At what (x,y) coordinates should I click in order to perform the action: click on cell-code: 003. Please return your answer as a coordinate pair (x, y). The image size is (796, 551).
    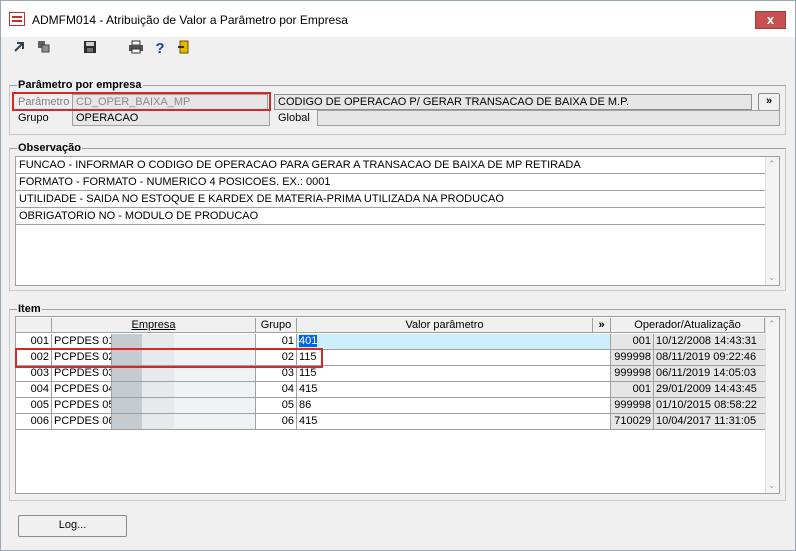
    Looking at the image, I should click on (34, 374).